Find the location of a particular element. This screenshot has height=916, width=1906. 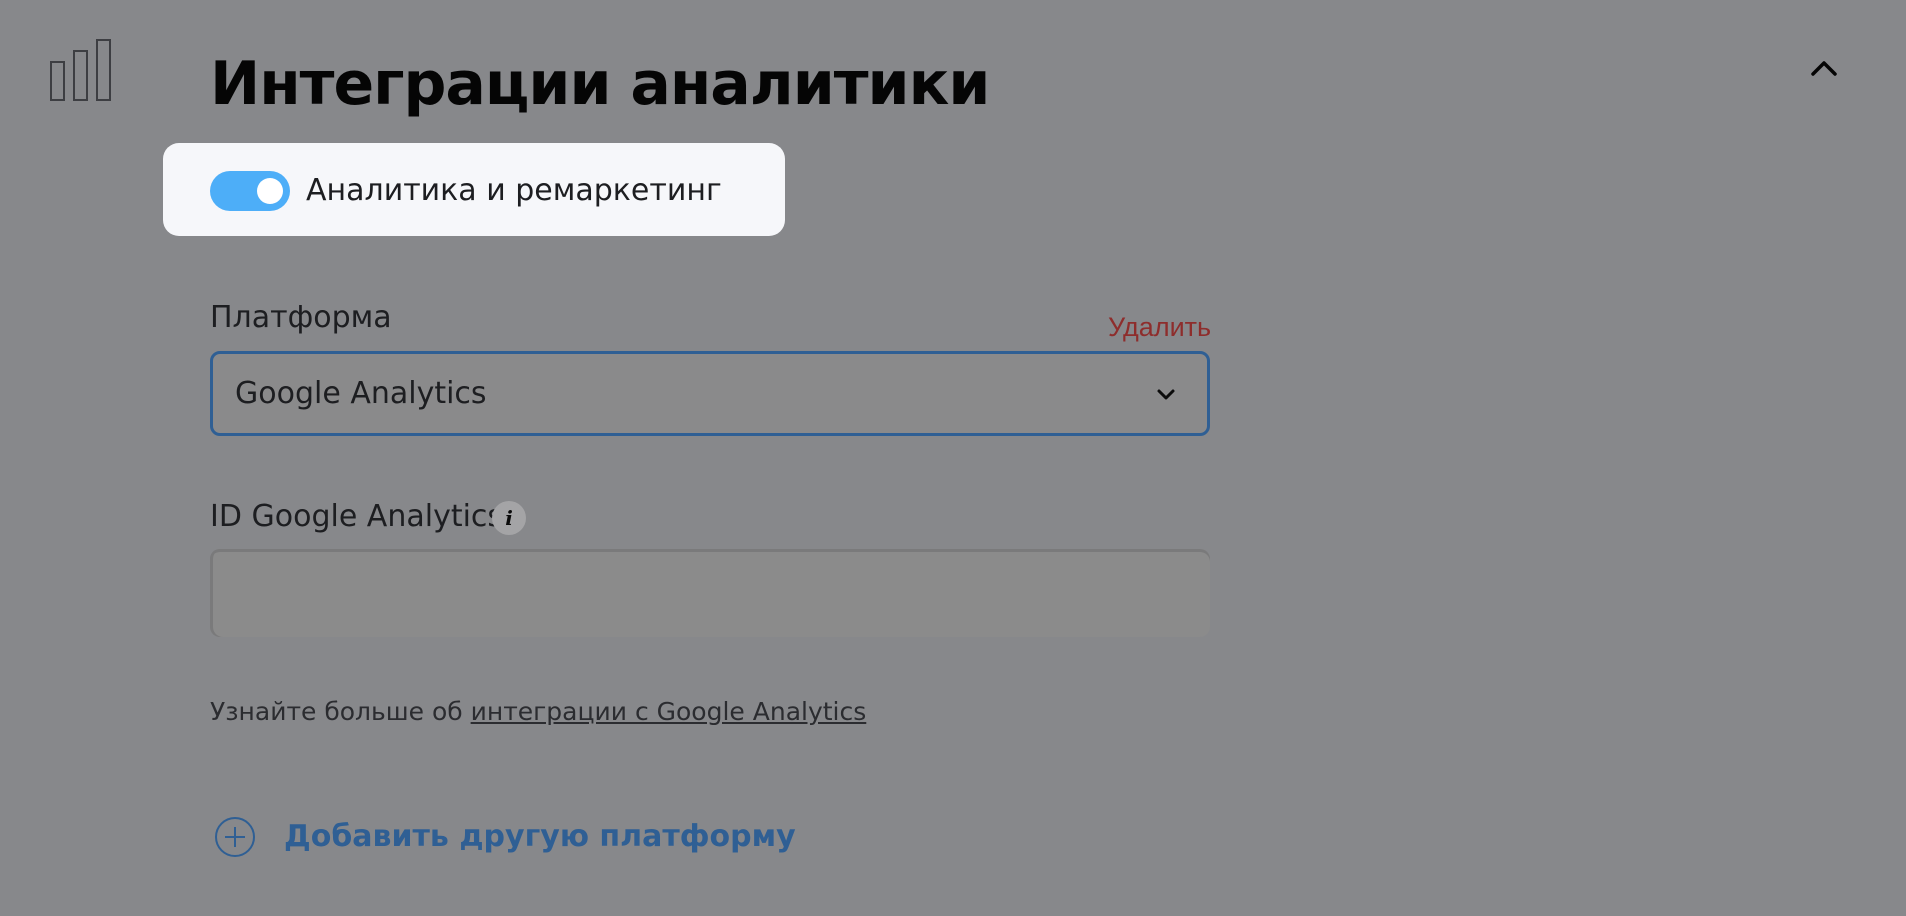

toggle-label: Аналитика и ремаркетинг is located at coordinates (514, 190).